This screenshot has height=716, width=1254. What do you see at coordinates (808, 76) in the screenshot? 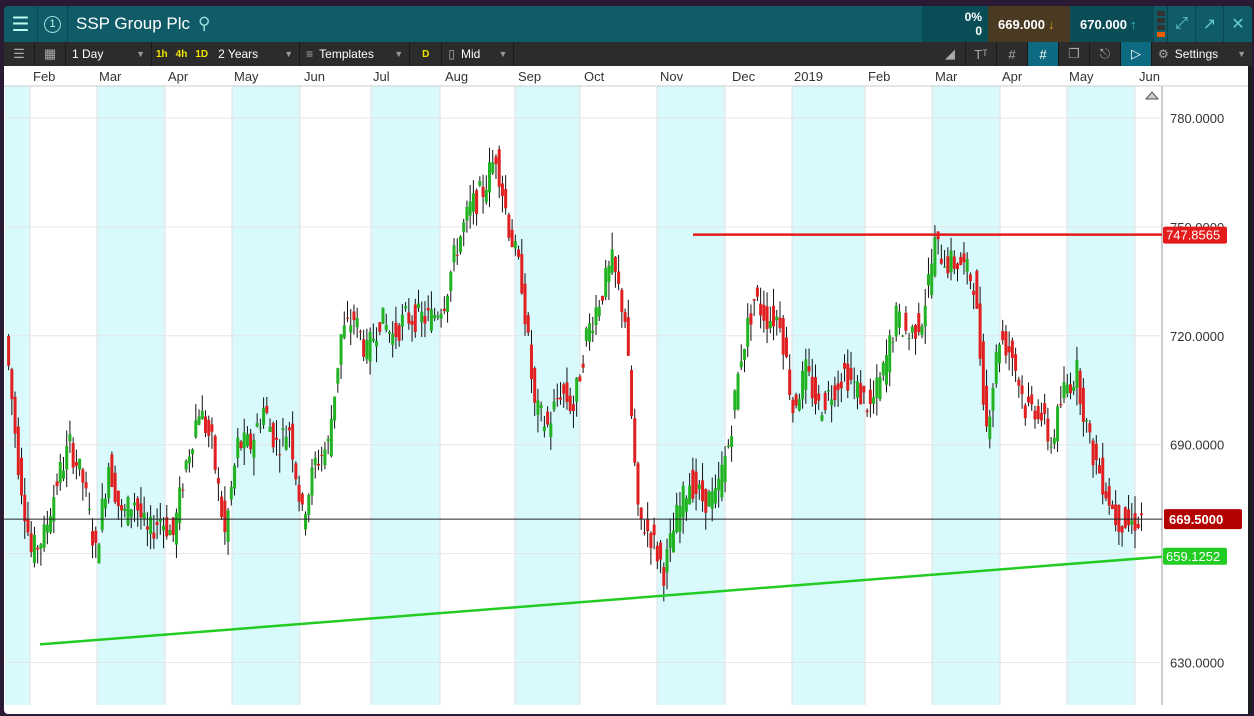
I see `x-tick-label: 2019` at bounding box center [808, 76].